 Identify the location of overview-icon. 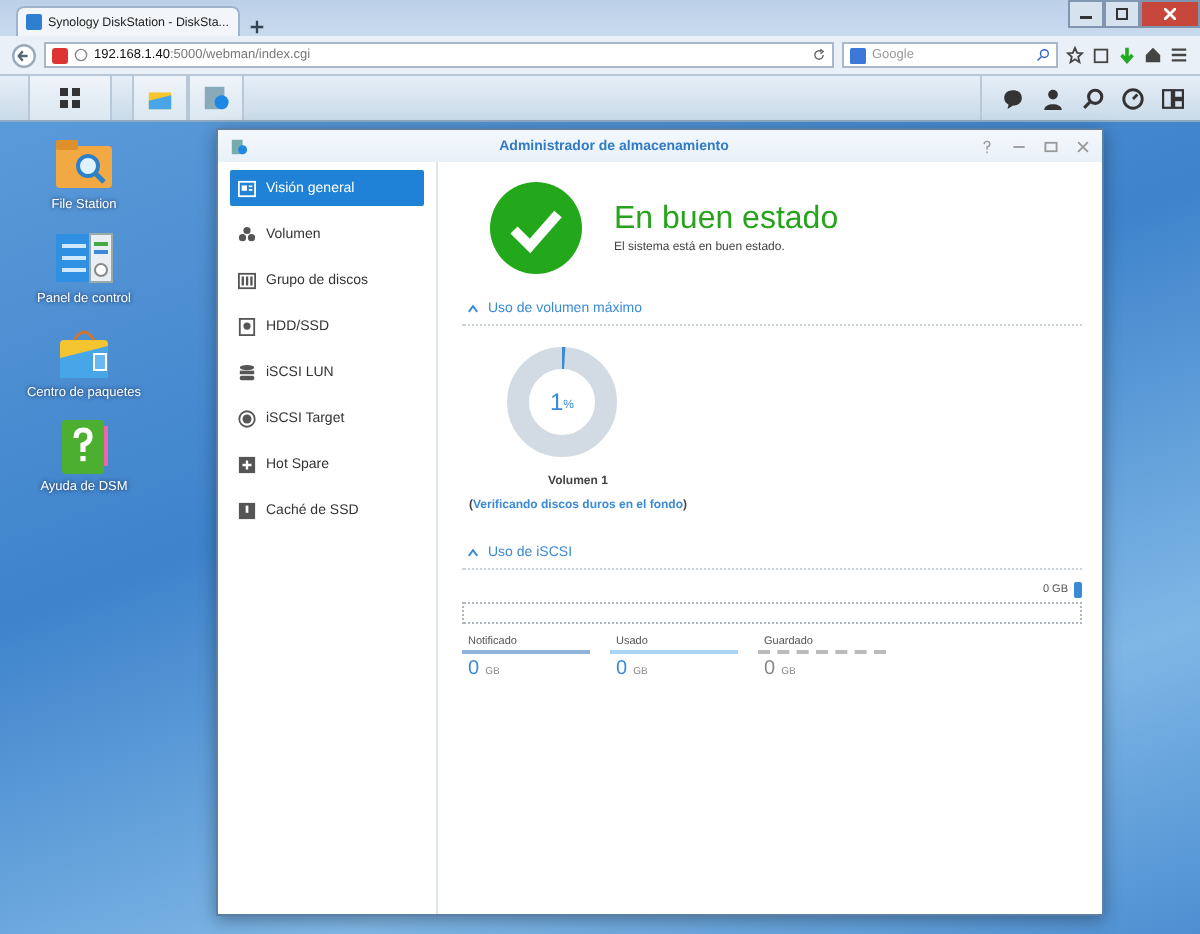
(247, 188).